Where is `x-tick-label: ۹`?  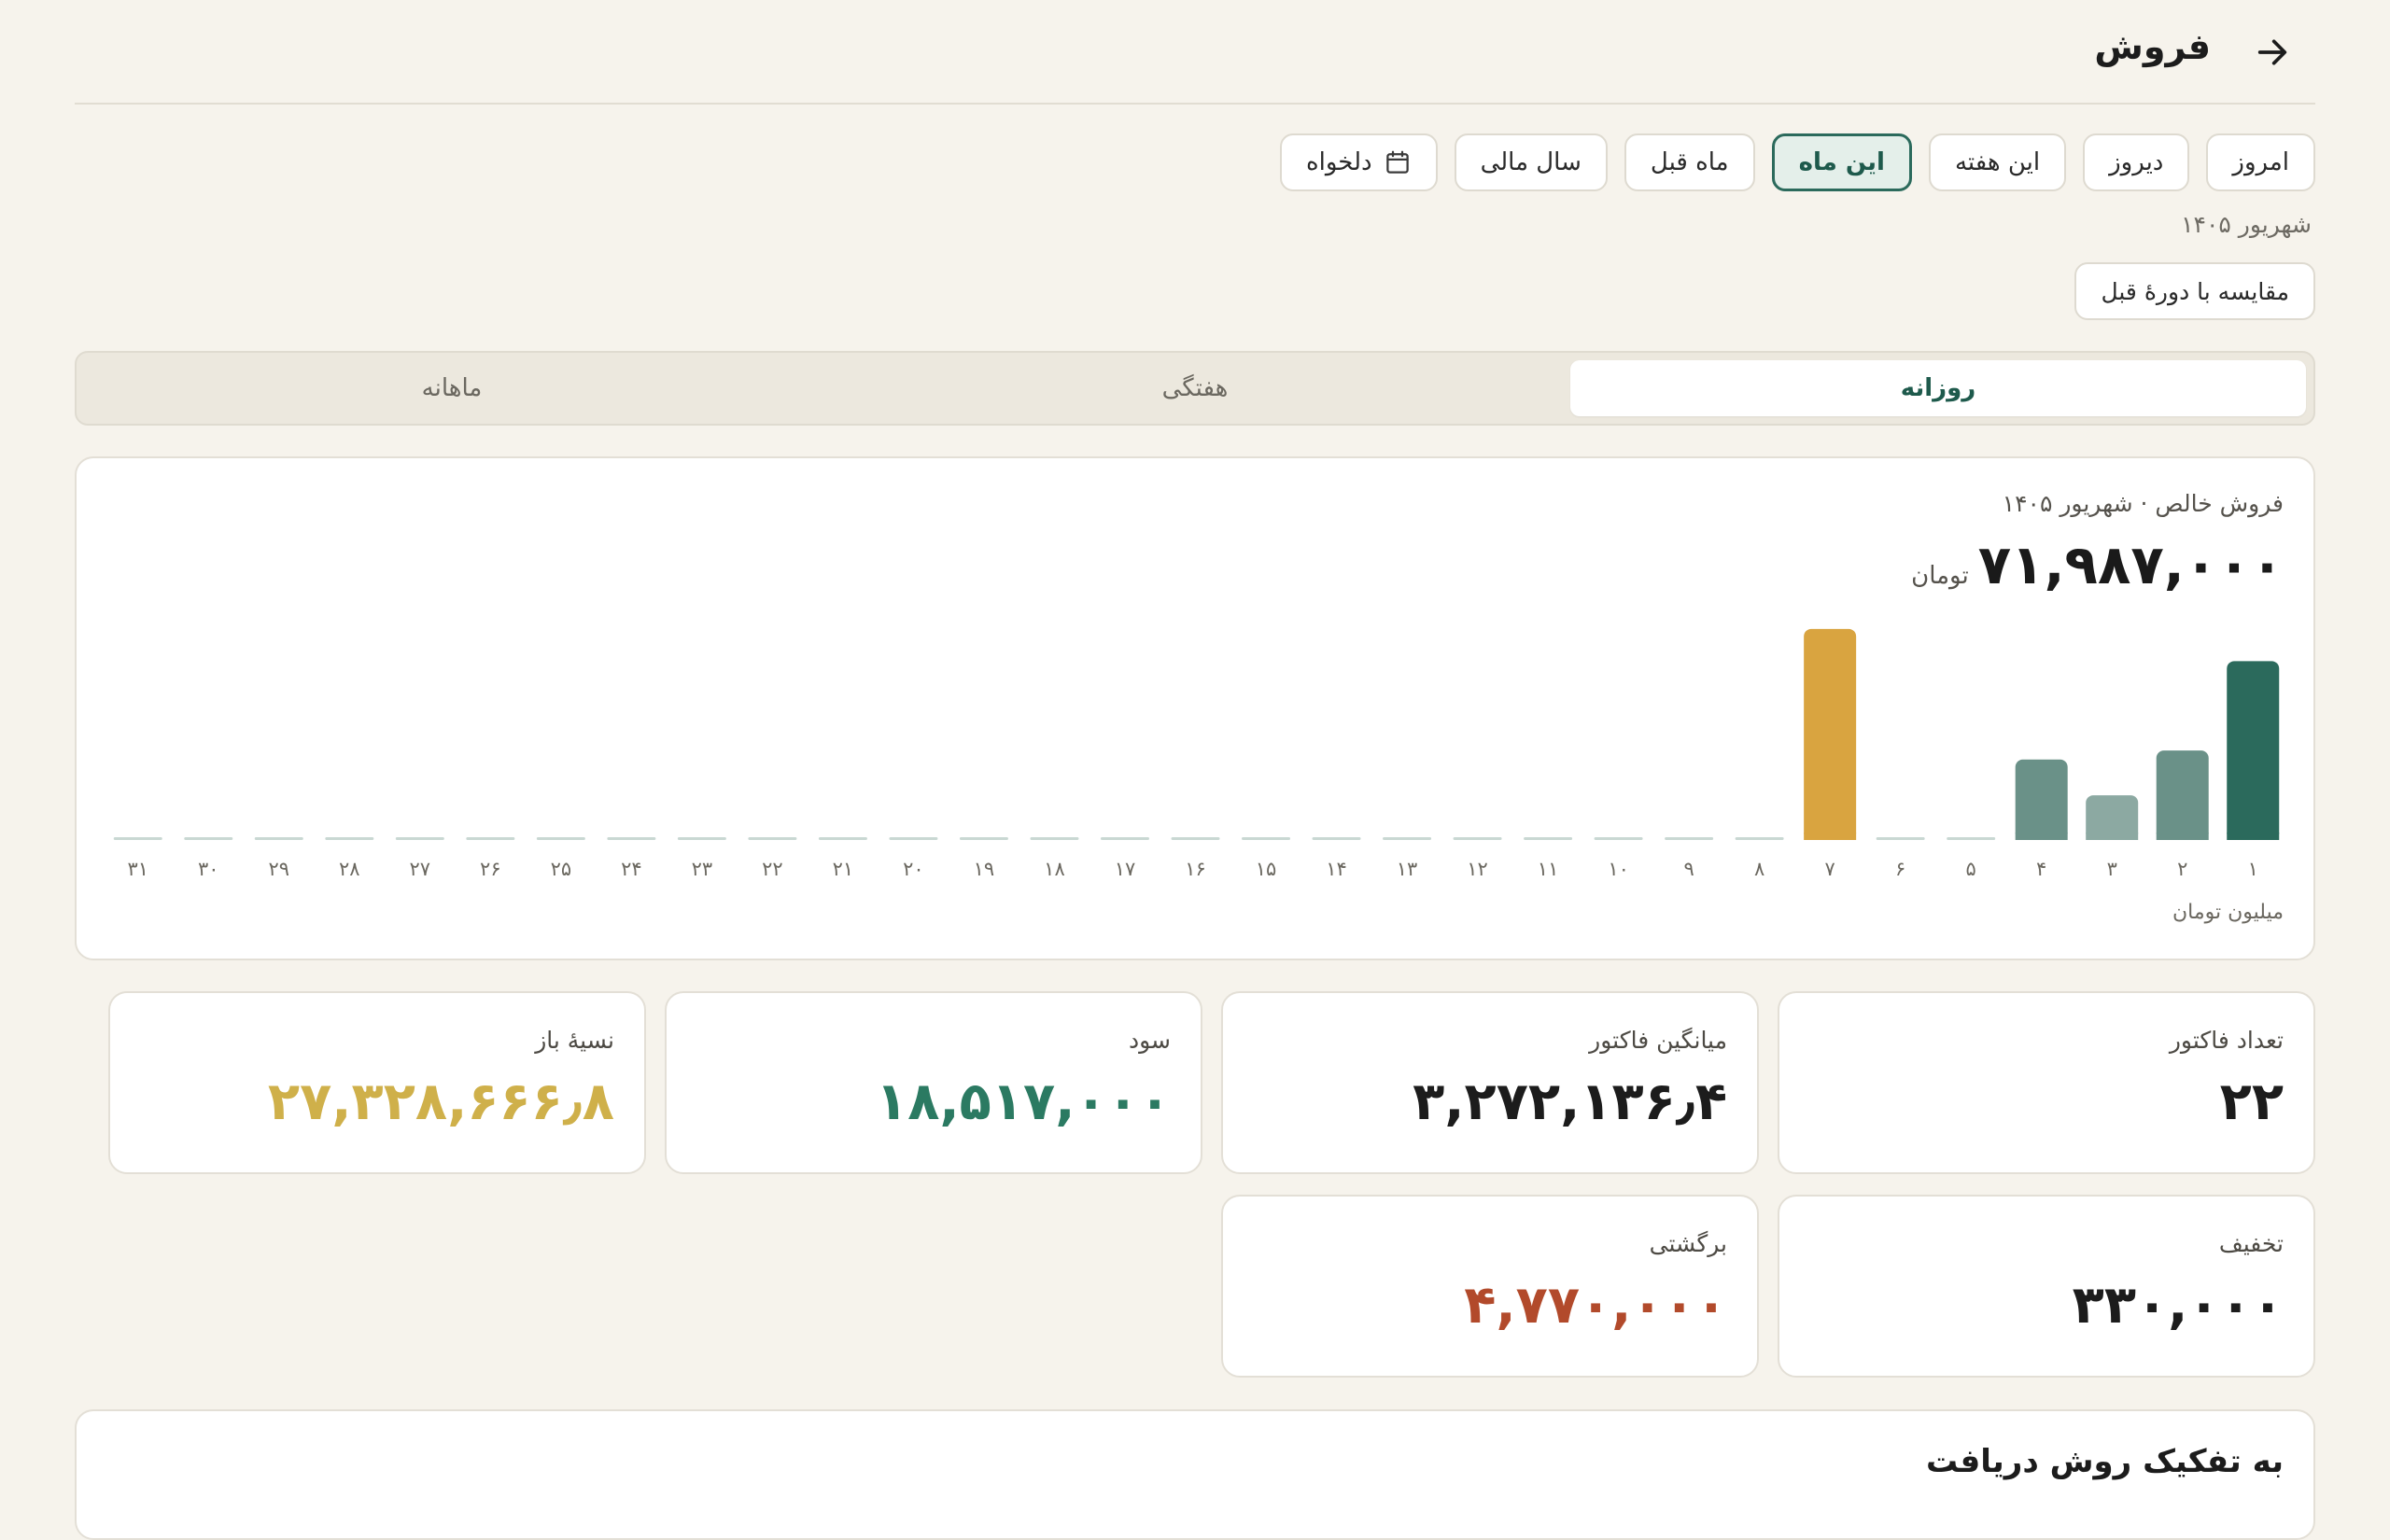 x-tick-label: ۹ is located at coordinates (1688, 869).